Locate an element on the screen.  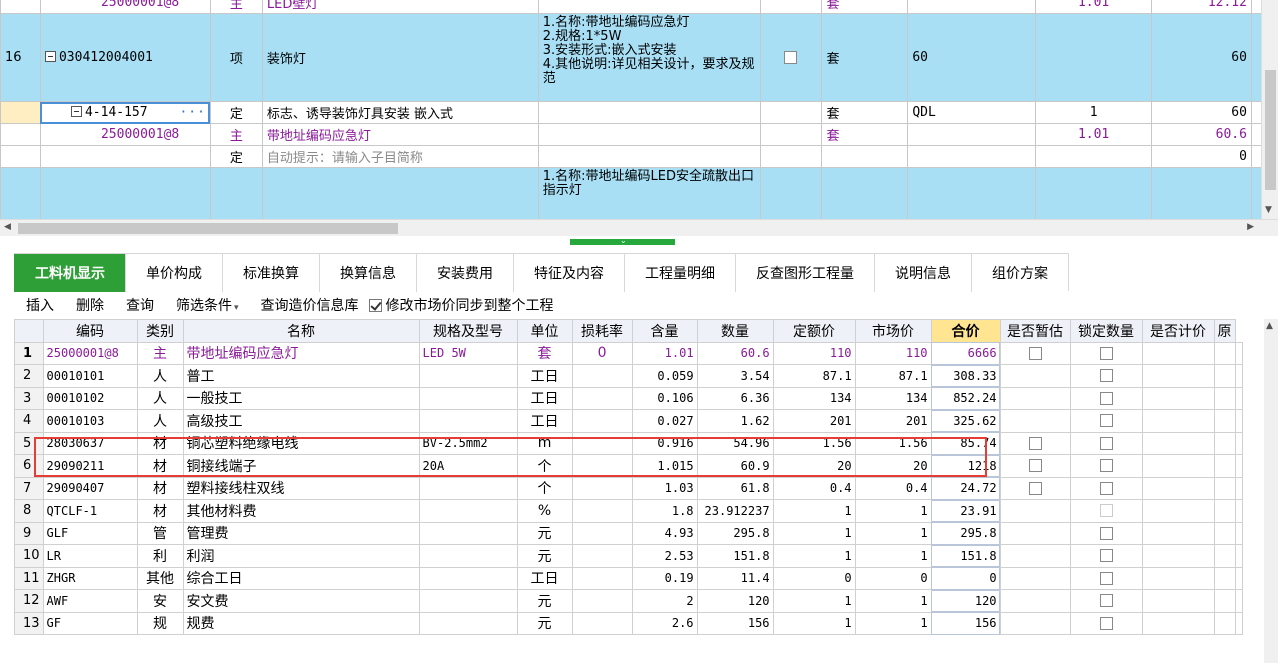
resource-spec: BV-2.5mm2 is located at coordinates (468, 443).